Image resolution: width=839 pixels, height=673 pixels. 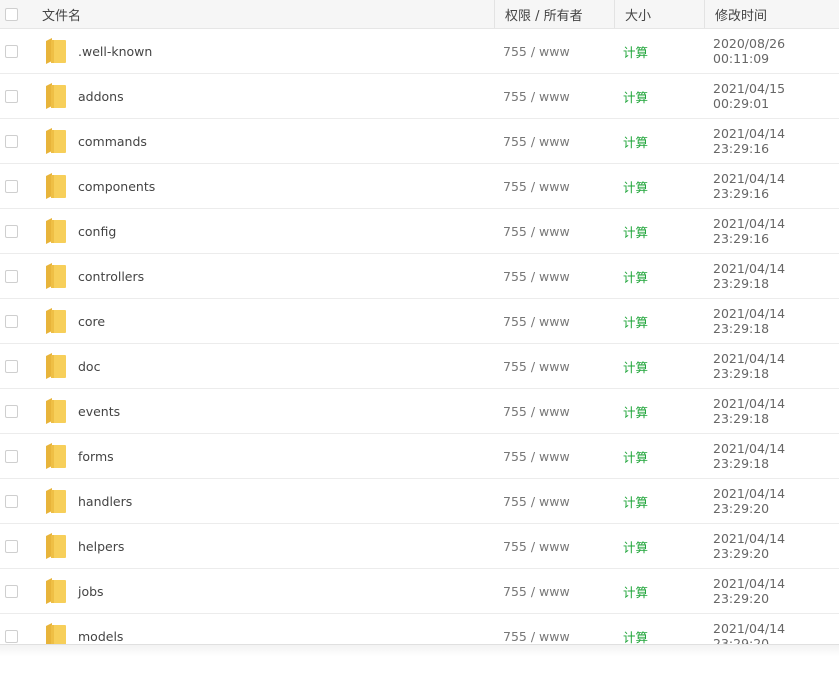 I want to click on file-name: helpers, so click(x=101, y=546).